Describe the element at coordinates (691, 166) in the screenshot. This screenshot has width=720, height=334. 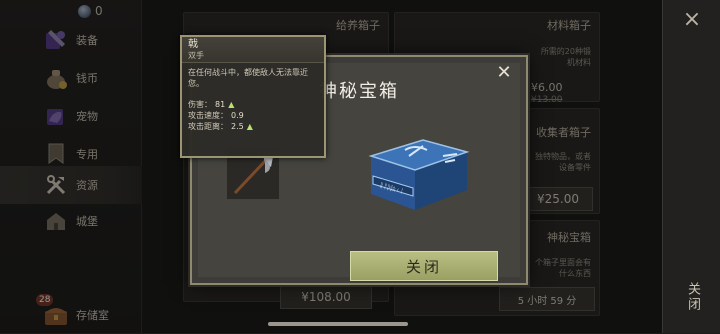
I see `right-close-strip: × 关闭` at that location.